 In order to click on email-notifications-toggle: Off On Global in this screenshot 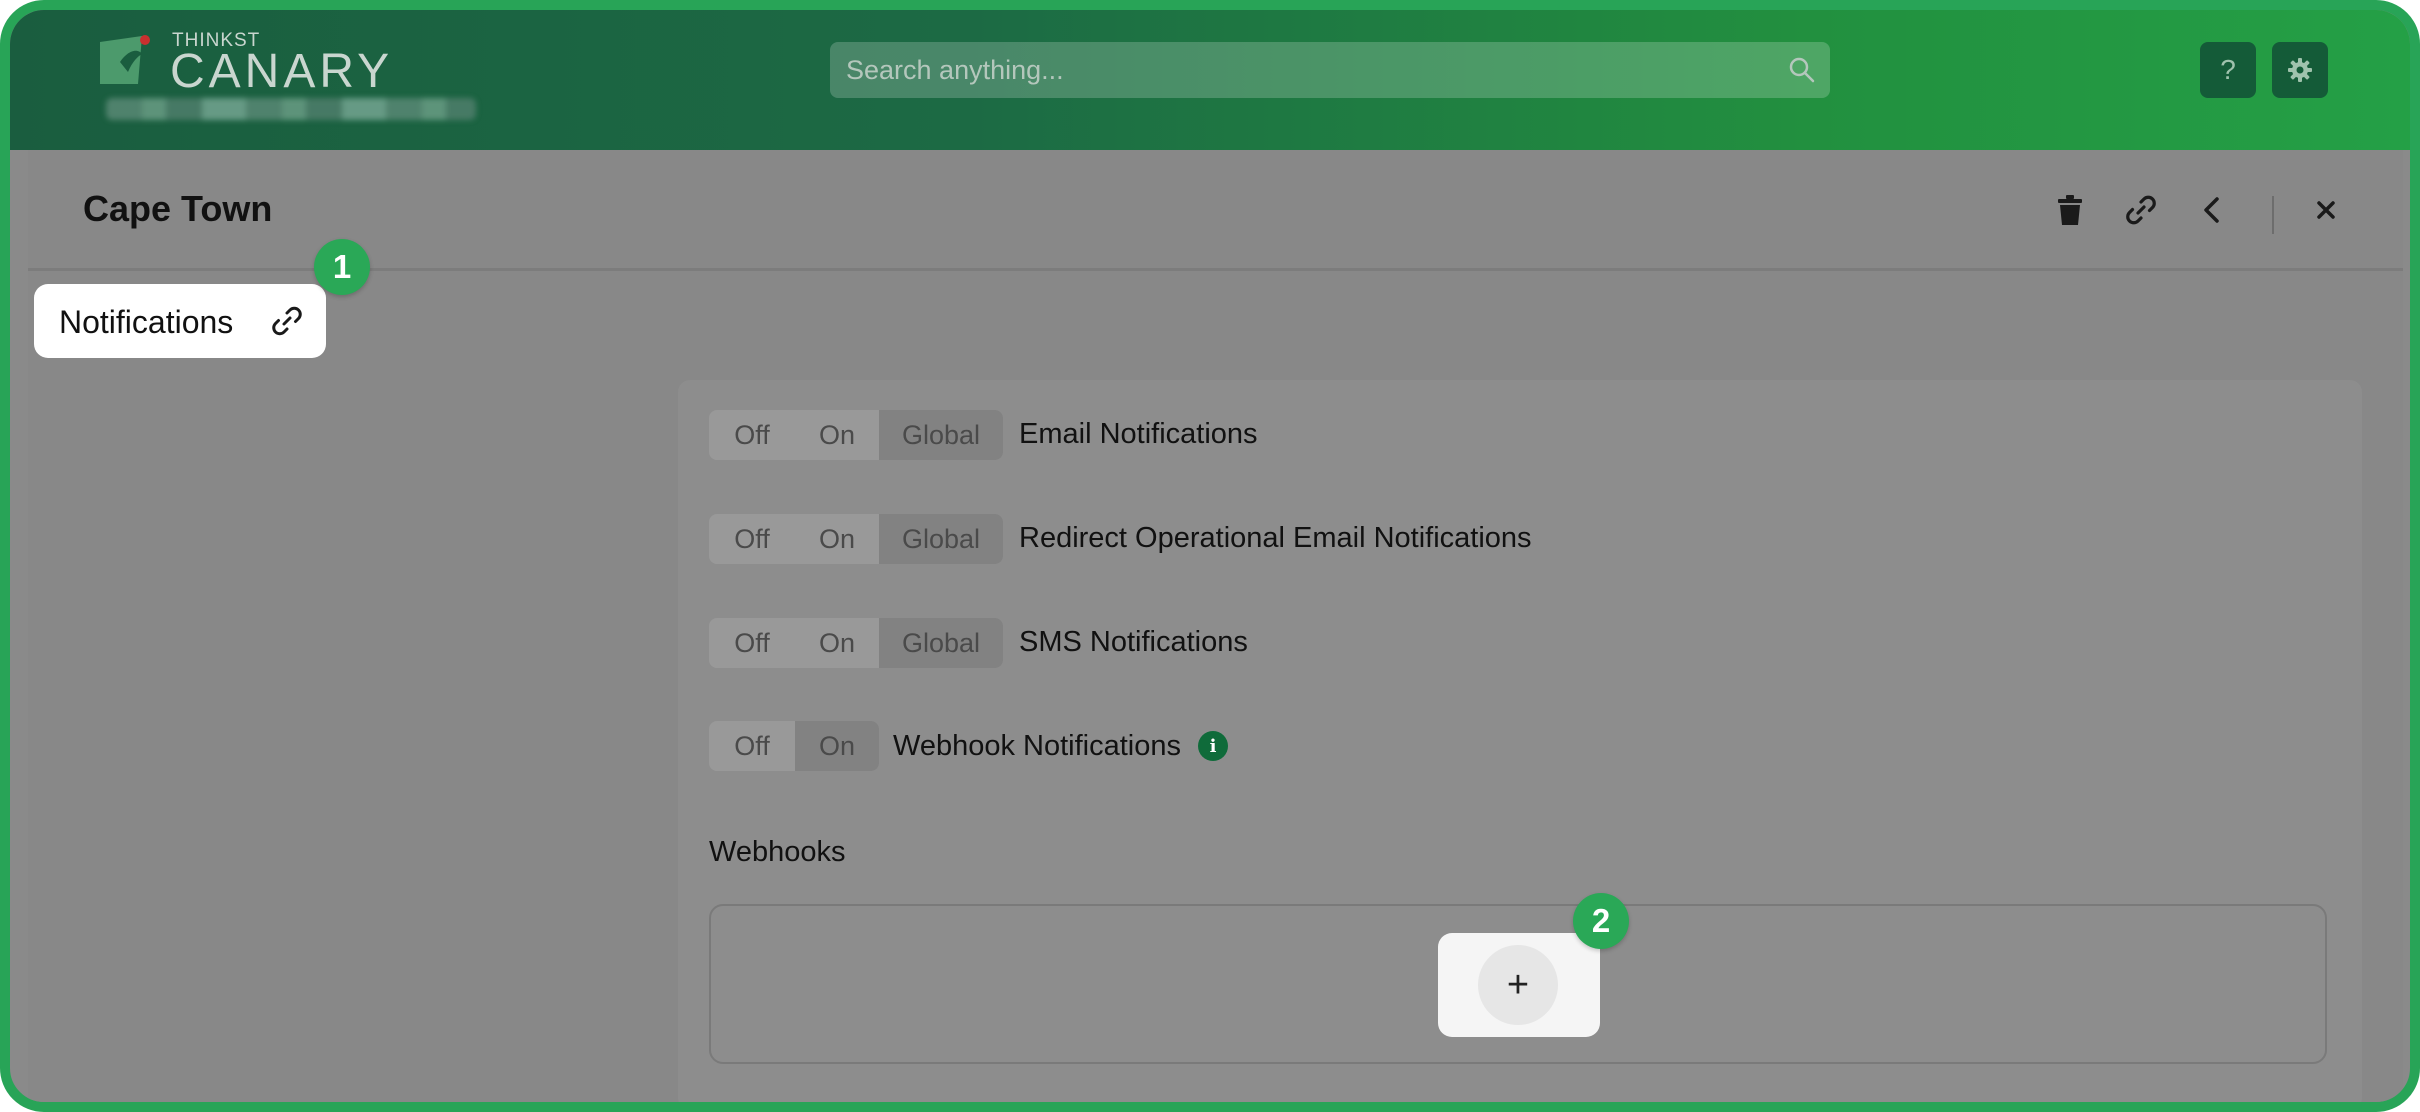, I will do `click(856, 435)`.